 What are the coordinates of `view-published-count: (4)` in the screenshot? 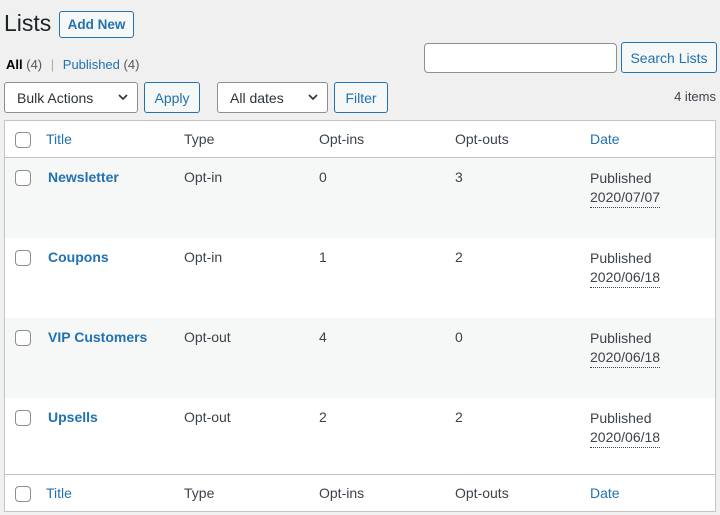 It's located at (131, 64).